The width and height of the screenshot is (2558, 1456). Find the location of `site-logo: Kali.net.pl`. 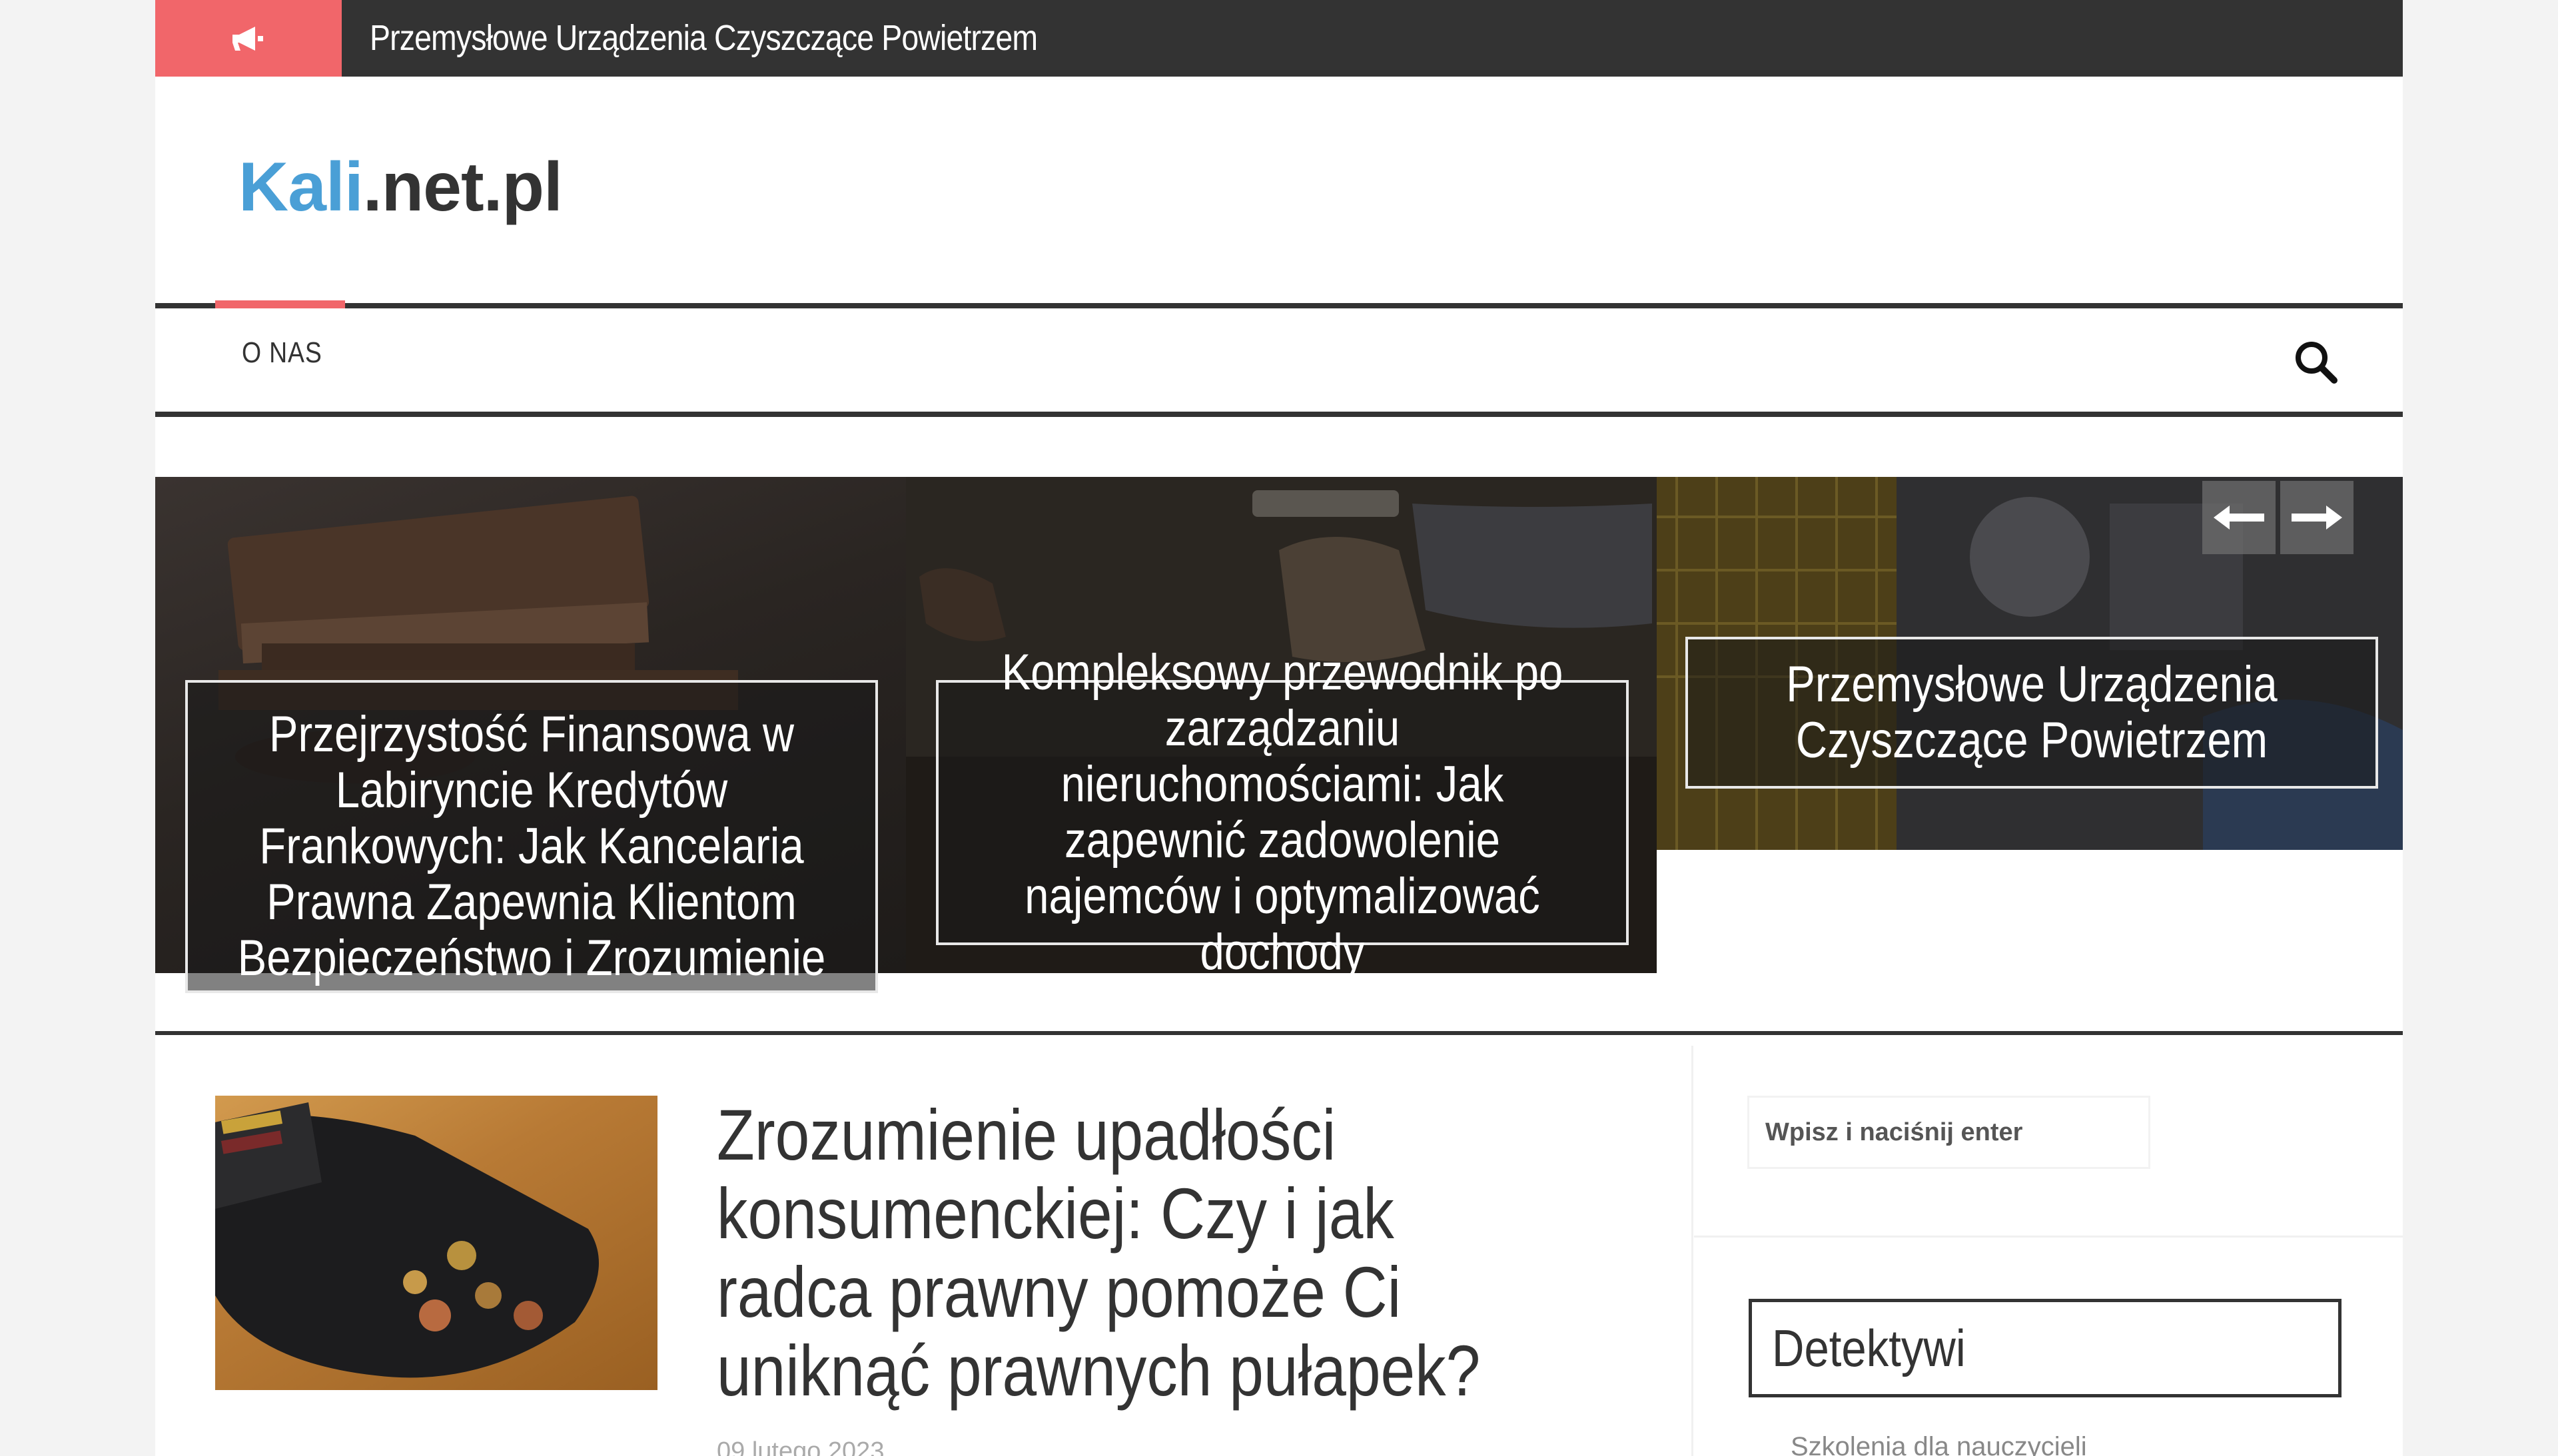

site-logo: Kali.net.pl is located at coordinates (400, 187).